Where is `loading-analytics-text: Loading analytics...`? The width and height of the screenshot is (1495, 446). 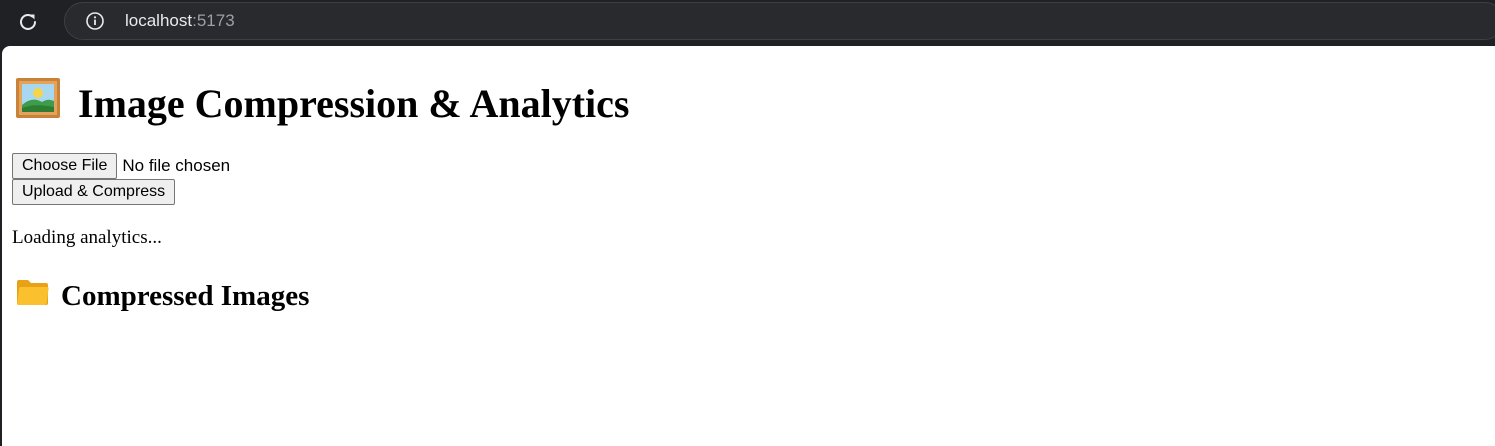
loading-analytics-text: Loading analytics... is located at coordinates (87, 237).